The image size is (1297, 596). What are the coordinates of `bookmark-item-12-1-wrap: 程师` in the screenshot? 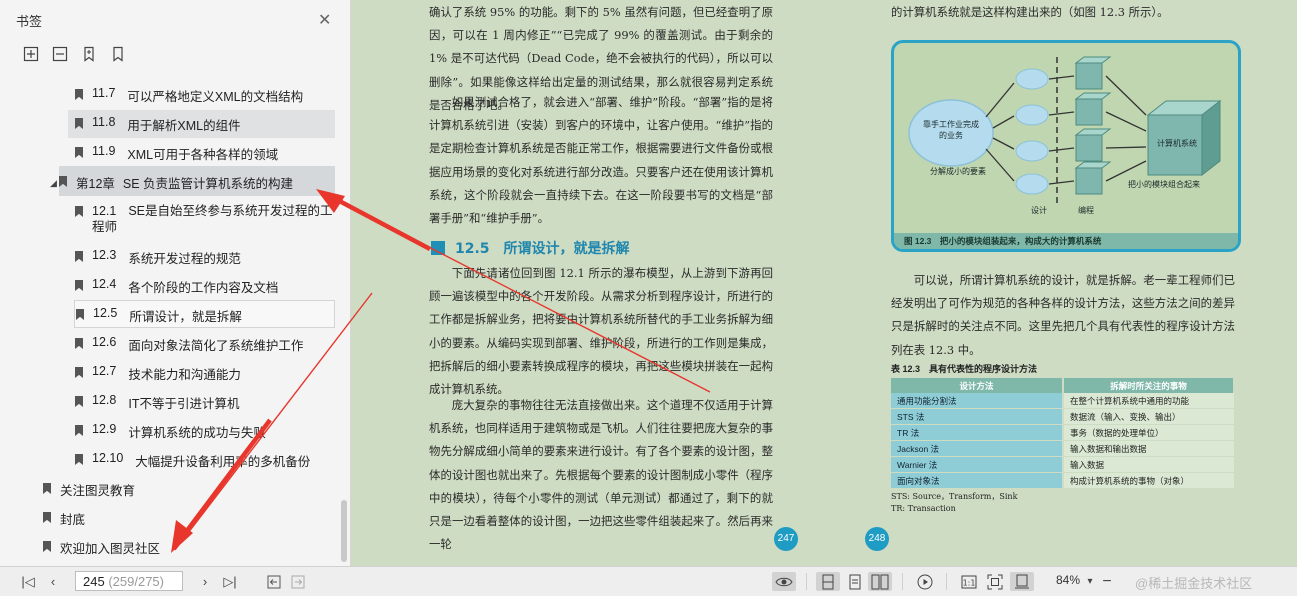 It's located at (192, 227).